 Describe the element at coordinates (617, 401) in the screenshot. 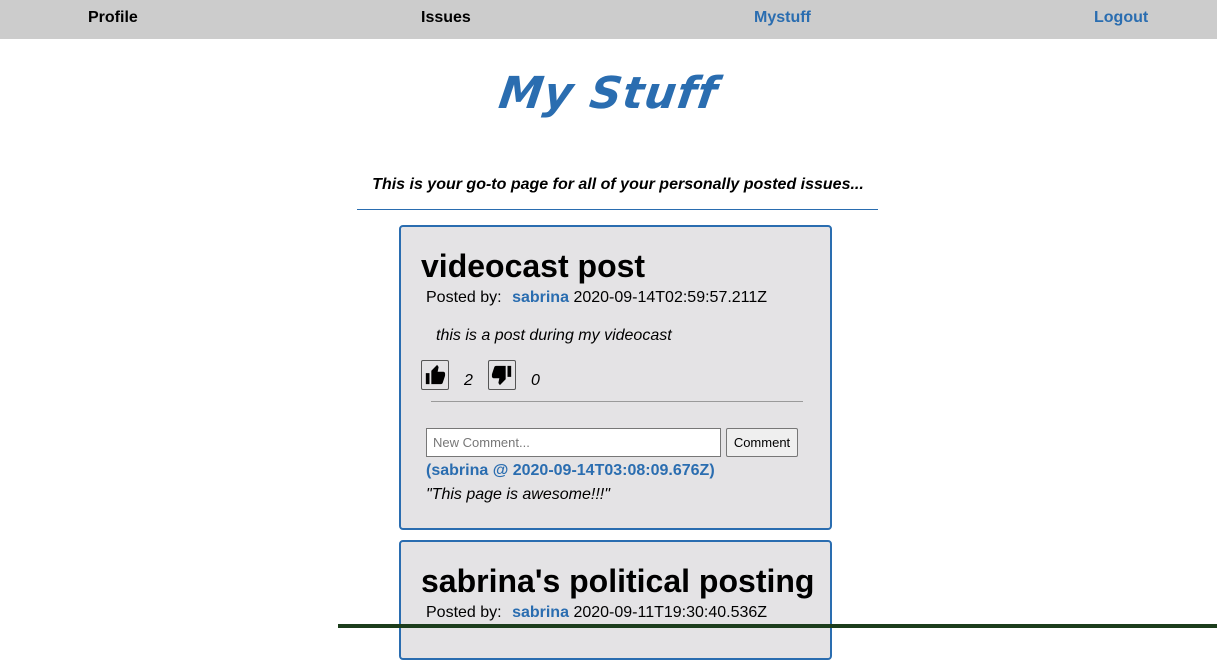

I see `card-divider` at that location.